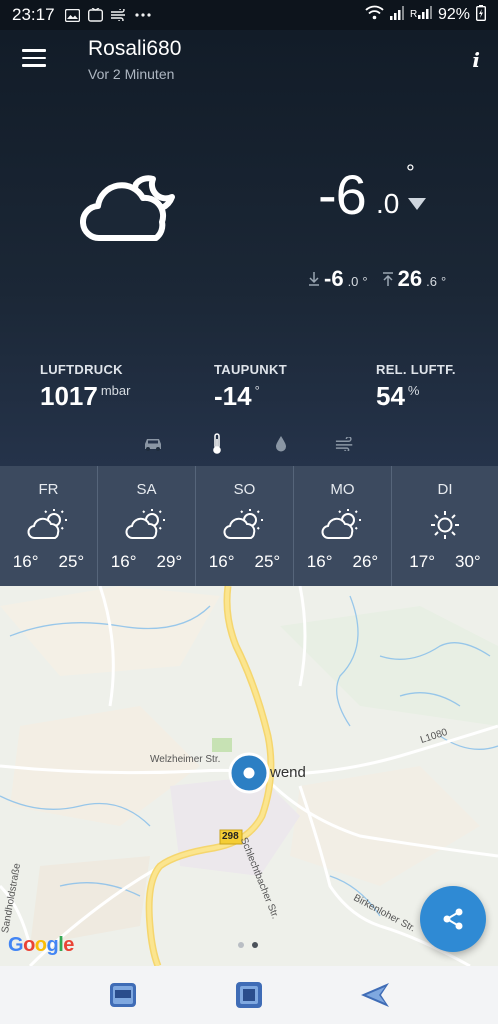 This screenshot has height=1024, width=498. I want to click on sun-icon, so click(445, 525).